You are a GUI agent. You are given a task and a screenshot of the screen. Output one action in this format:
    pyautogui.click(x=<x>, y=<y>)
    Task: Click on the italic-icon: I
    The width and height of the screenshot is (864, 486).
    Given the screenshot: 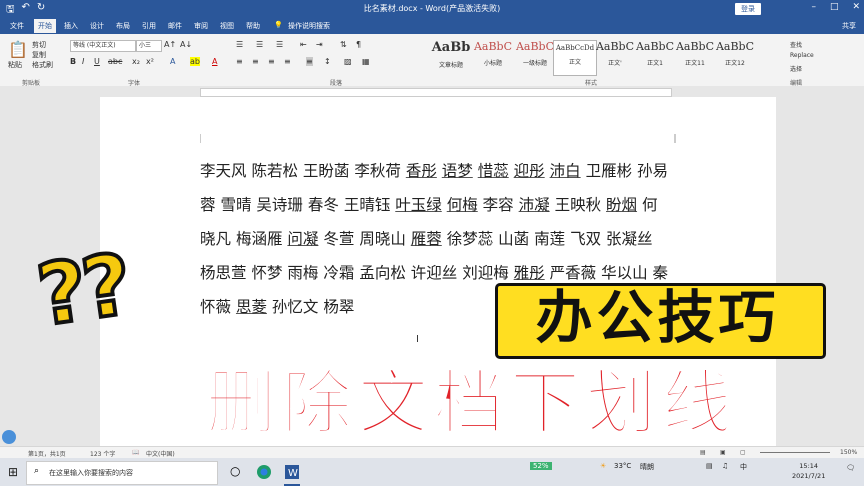 What is the action you would take?
    pyautogui.click(x=83, y=61)
    